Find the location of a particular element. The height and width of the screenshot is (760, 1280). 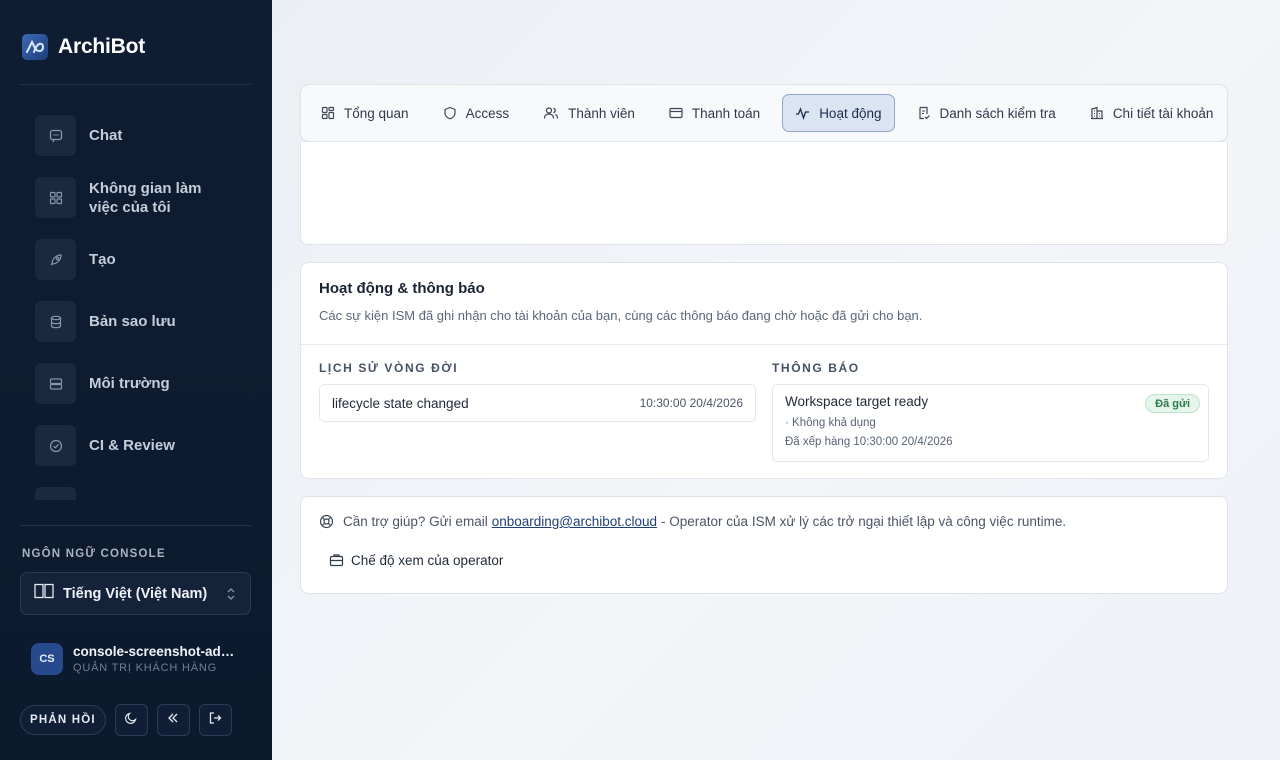

user-role: QUẢN TRỊ KHÁCH HÀNG is located at coordinates (145, 668).